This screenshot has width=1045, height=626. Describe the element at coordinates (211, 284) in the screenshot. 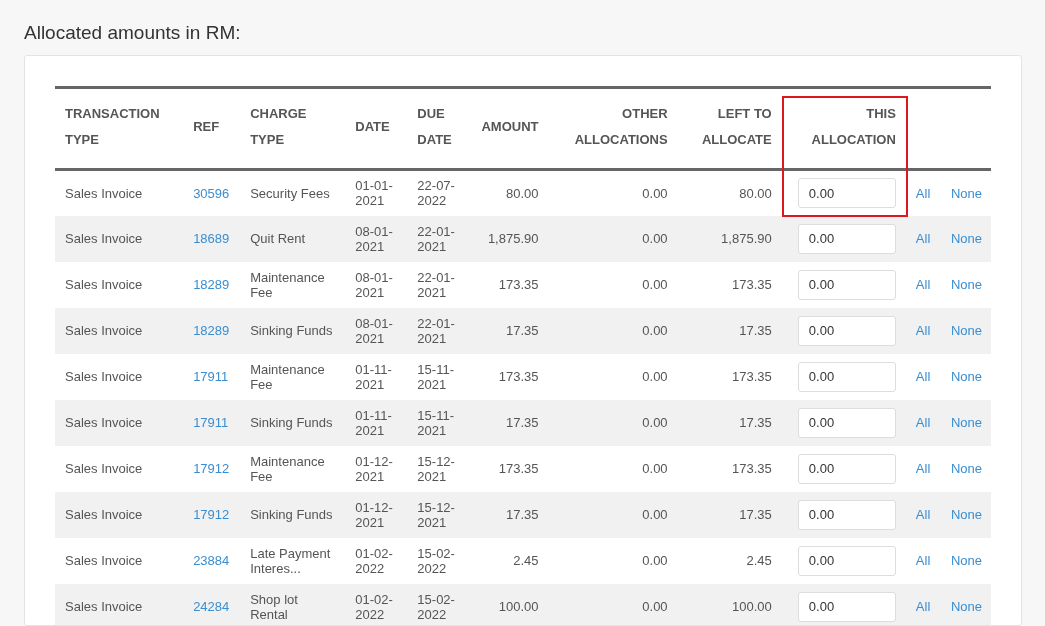

I see `ref-link: 18289` at that location.